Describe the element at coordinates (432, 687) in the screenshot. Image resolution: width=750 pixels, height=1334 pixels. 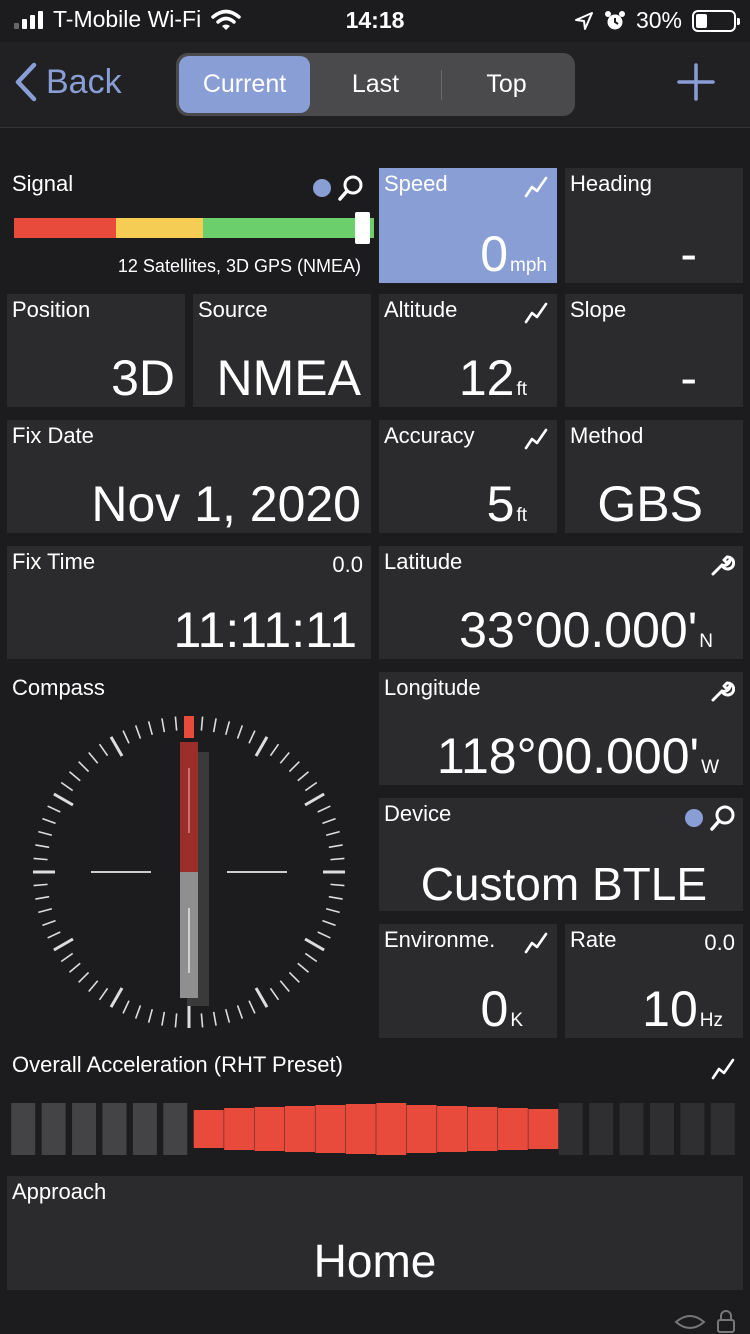
I see `longitude-label: Longitude` at that location.